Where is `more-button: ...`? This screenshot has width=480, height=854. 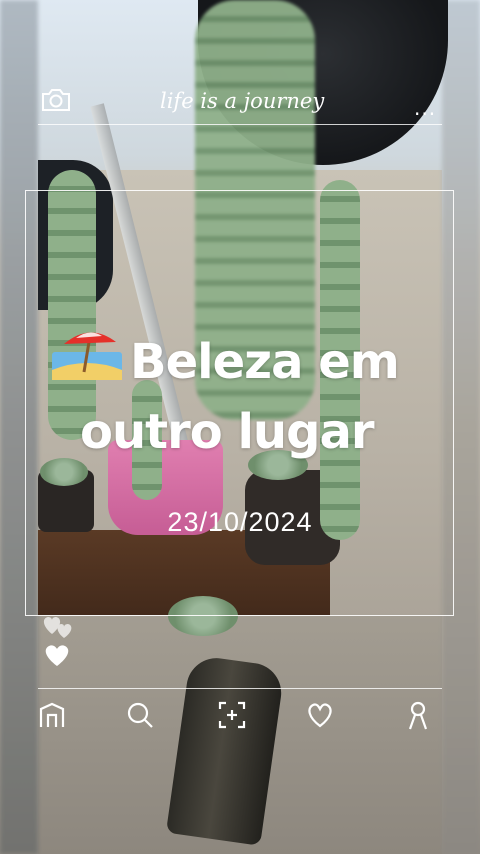 more-button: ... is located at coordinates (425, 108).